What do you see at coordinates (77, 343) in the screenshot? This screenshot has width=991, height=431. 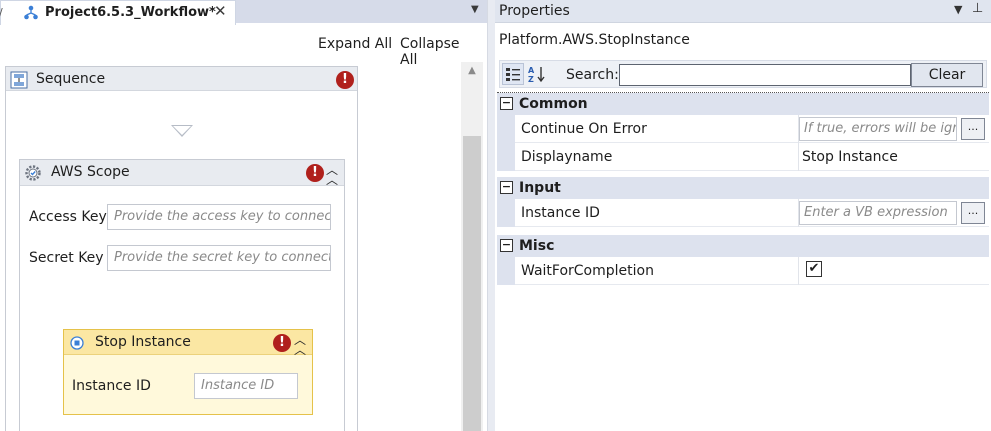 I see `activity-icon` at bounding box center [77, 343].